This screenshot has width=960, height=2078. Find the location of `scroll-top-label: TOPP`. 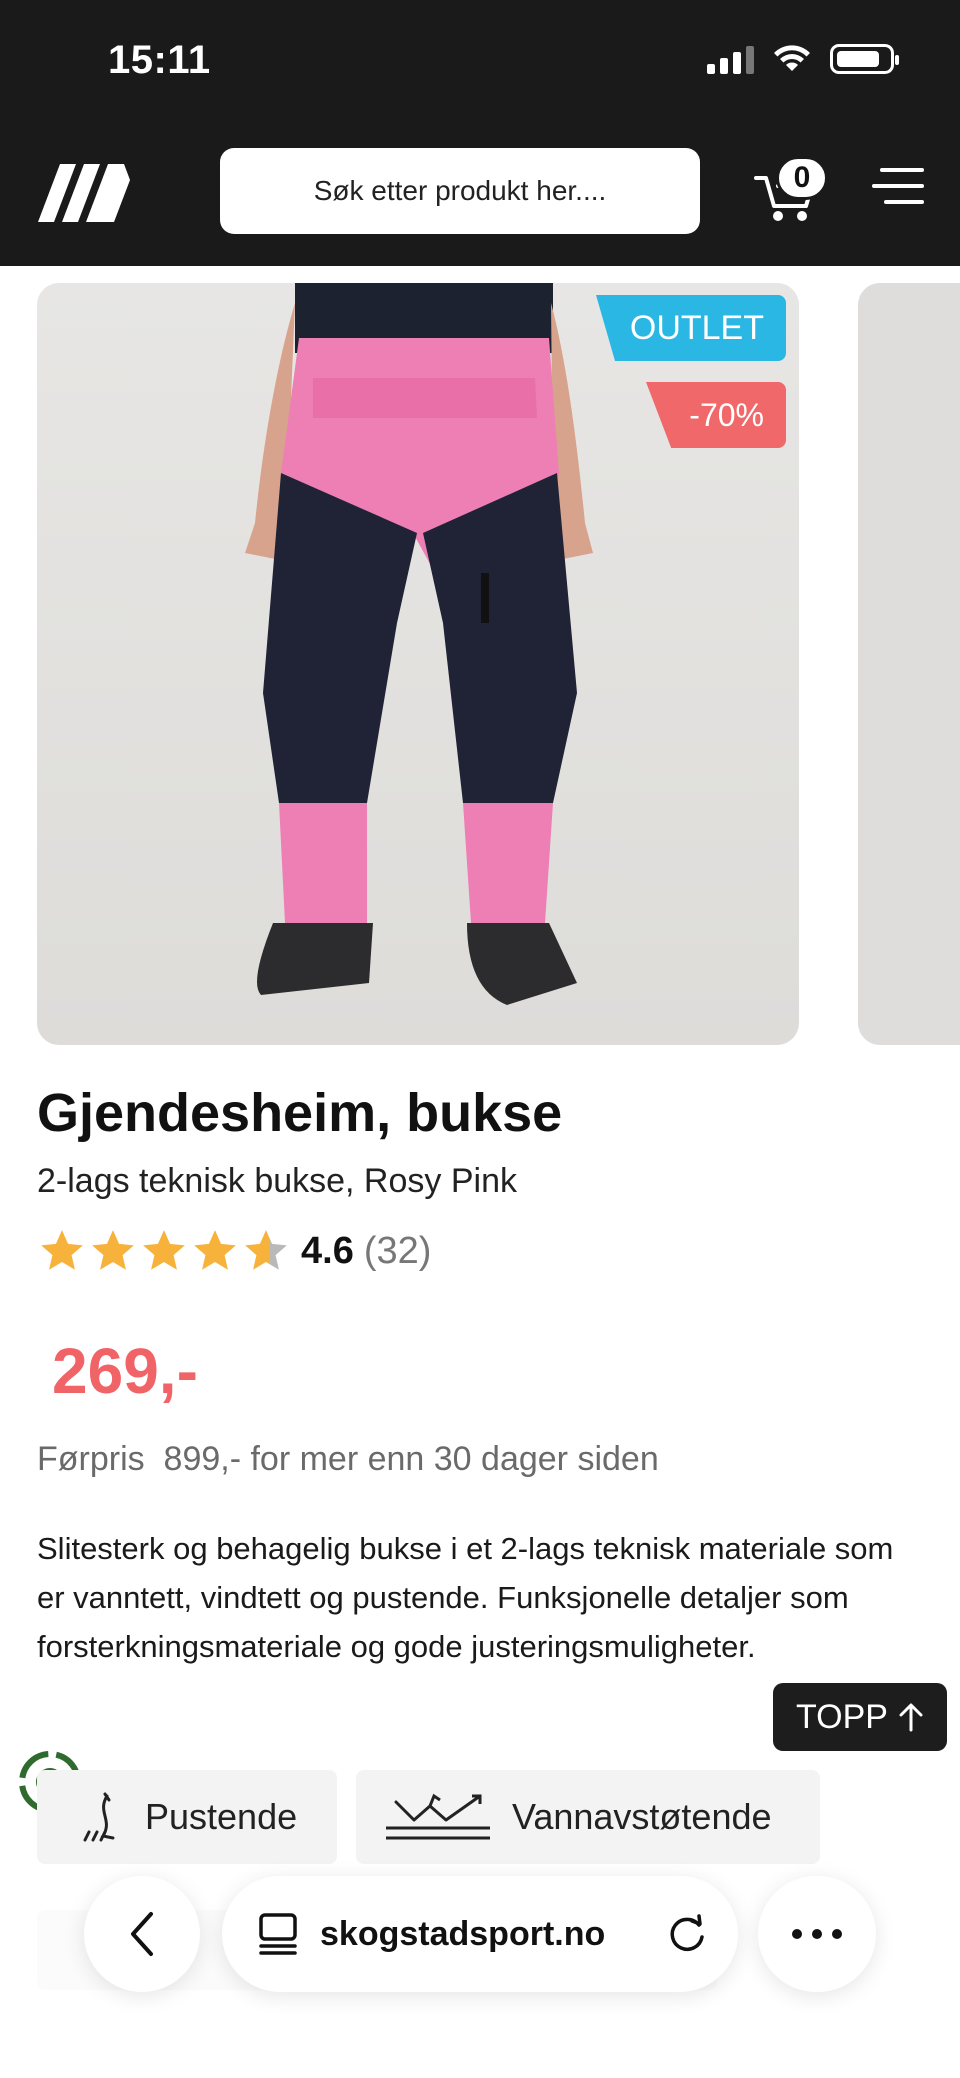

scroll-top-label: TOPP is located at coordinates (842, 1716).